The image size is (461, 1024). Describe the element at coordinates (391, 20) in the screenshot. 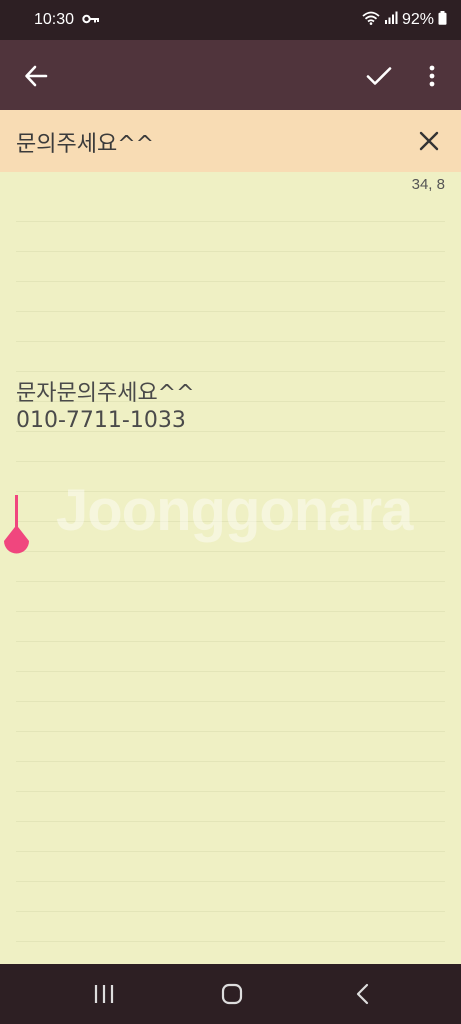

I see `signal-icon` at that location.